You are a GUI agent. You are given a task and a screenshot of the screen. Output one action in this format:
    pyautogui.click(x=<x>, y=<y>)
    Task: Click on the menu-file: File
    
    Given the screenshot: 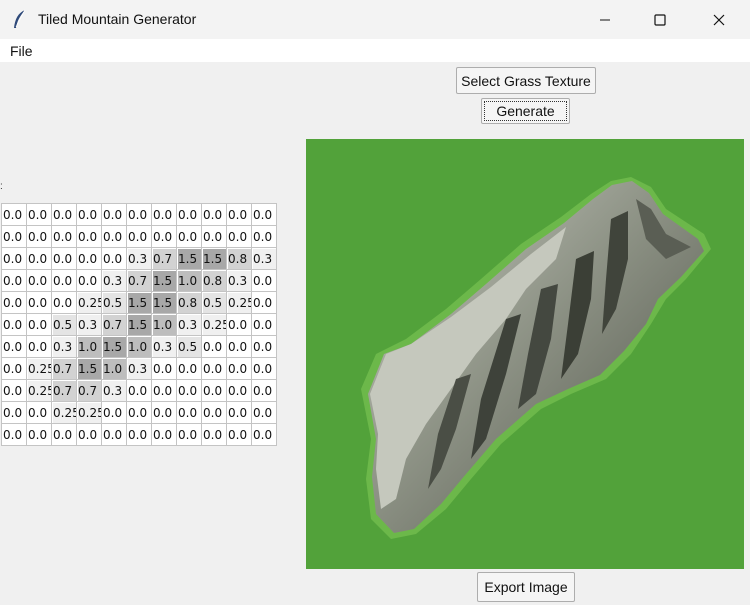 What is the action you would take?
    pyautogui.click(x=21, y=51)
    